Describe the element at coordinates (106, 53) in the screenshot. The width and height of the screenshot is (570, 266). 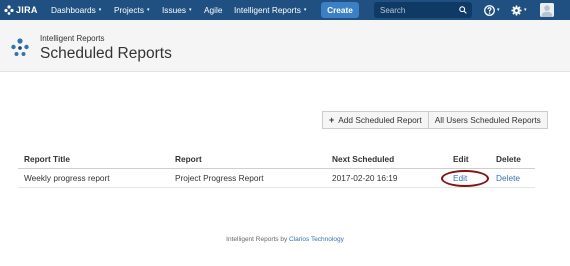
I see `page-title: Scheduled Reports` at that location.